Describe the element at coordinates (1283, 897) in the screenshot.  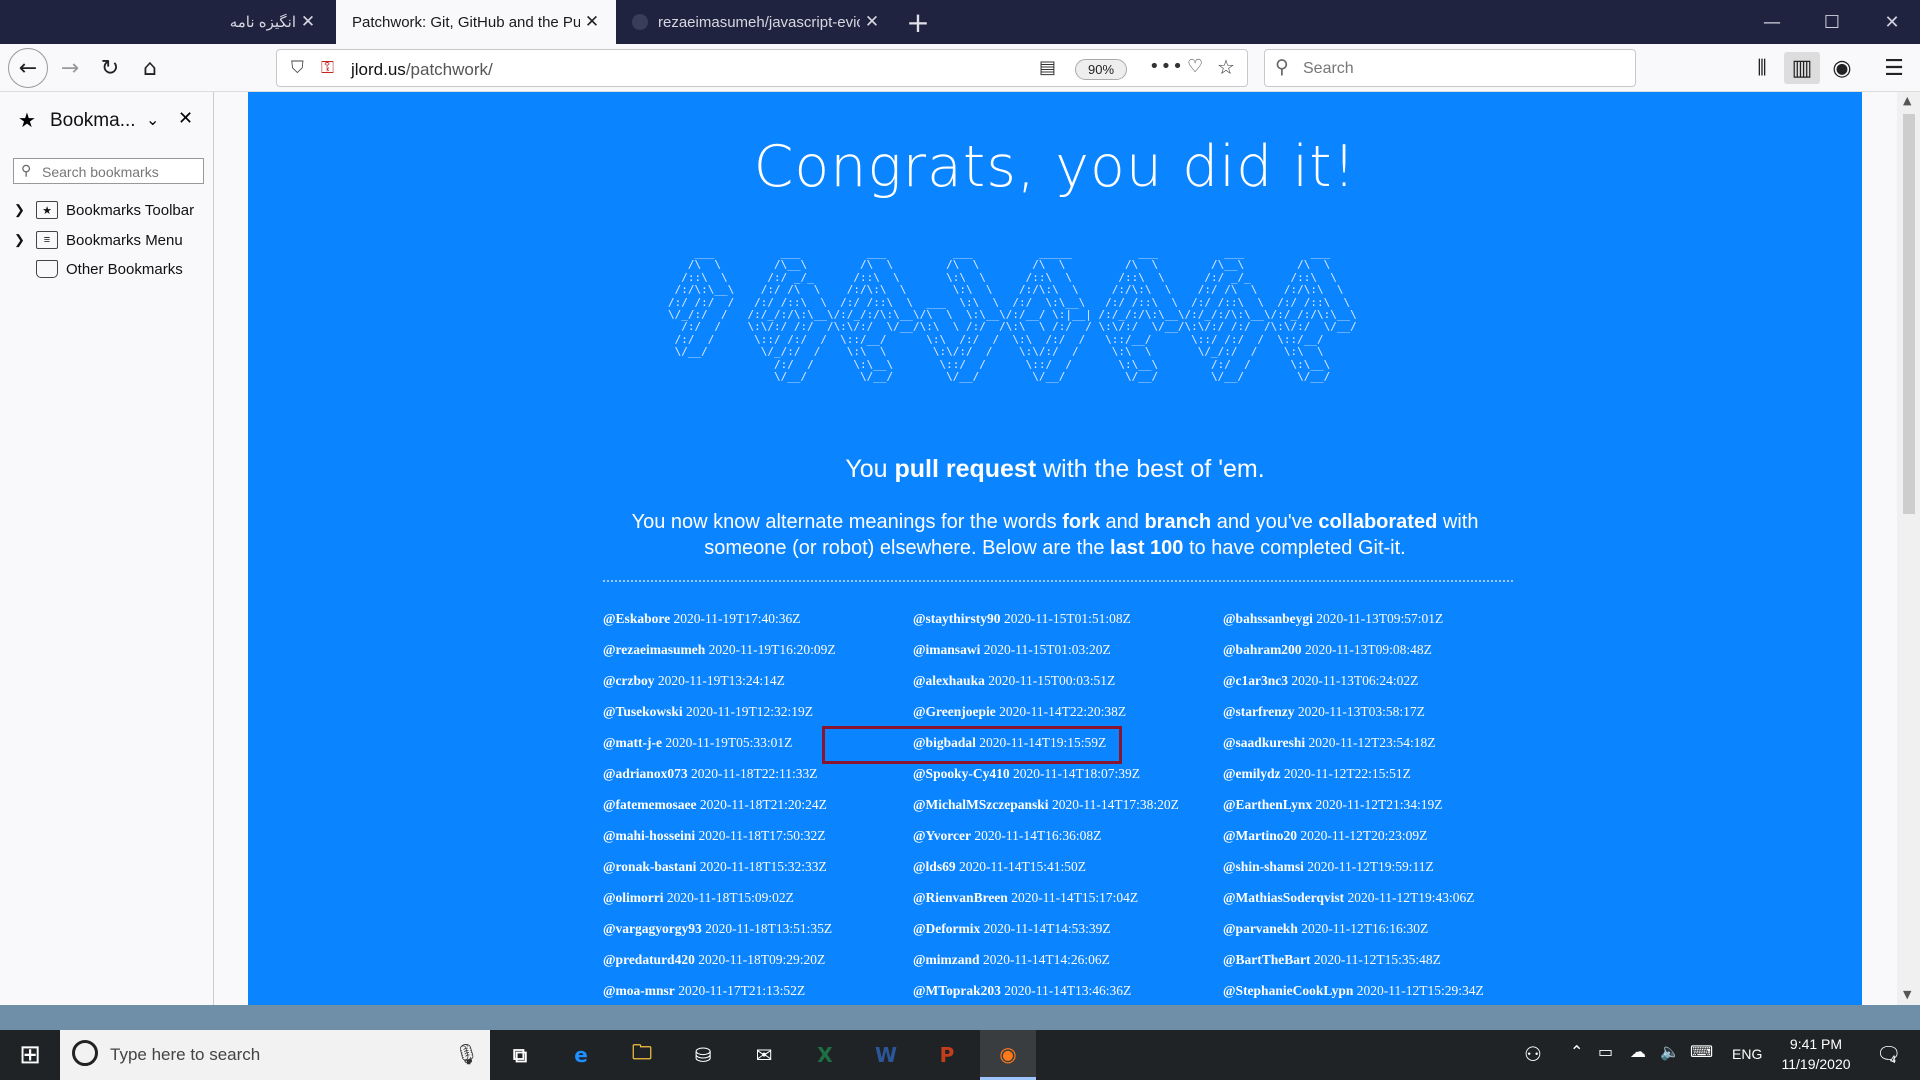
I see `username-link: @MathiasSoderqvist` at that location.